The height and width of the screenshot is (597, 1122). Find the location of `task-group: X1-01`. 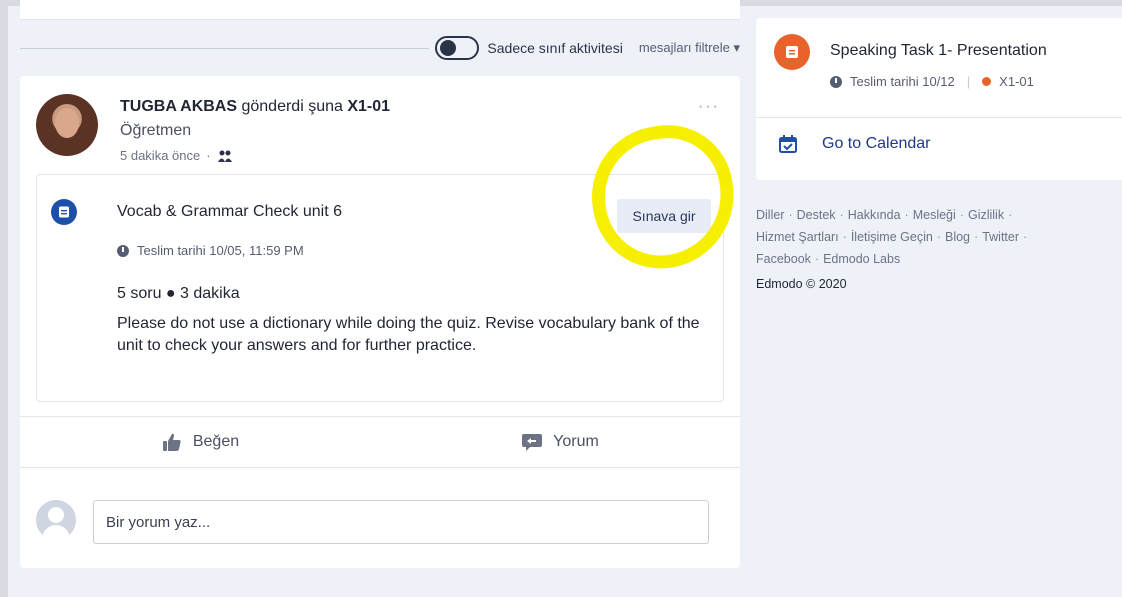

task-group: X1-01 is located at coordinates (1016, 81).